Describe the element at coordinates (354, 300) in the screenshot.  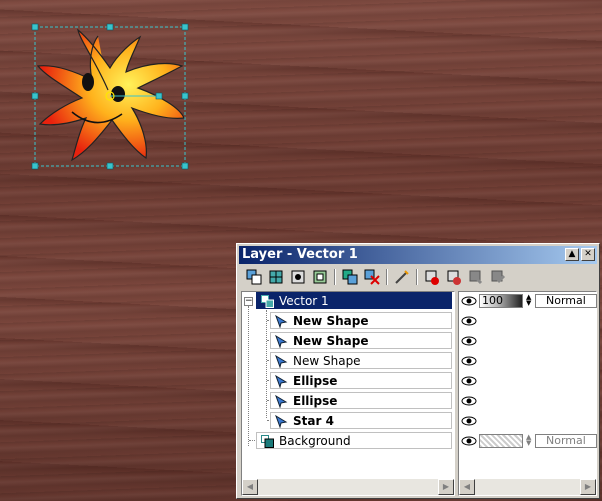
I see `layer-row-vector-1: Vector 1` at that location.